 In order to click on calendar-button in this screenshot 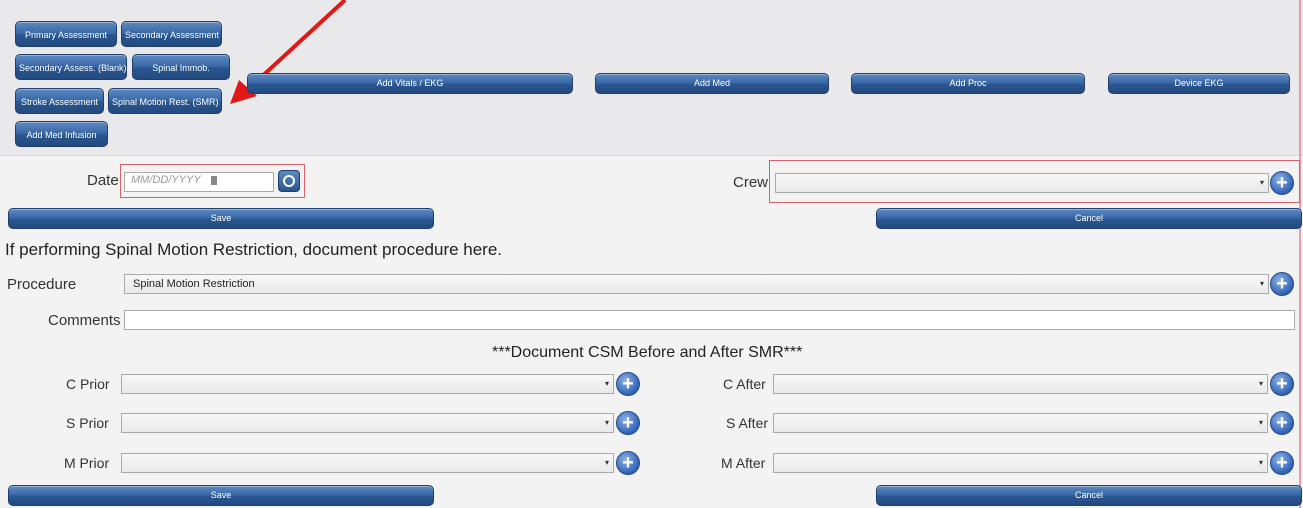, I will do `click(289, 181)`.